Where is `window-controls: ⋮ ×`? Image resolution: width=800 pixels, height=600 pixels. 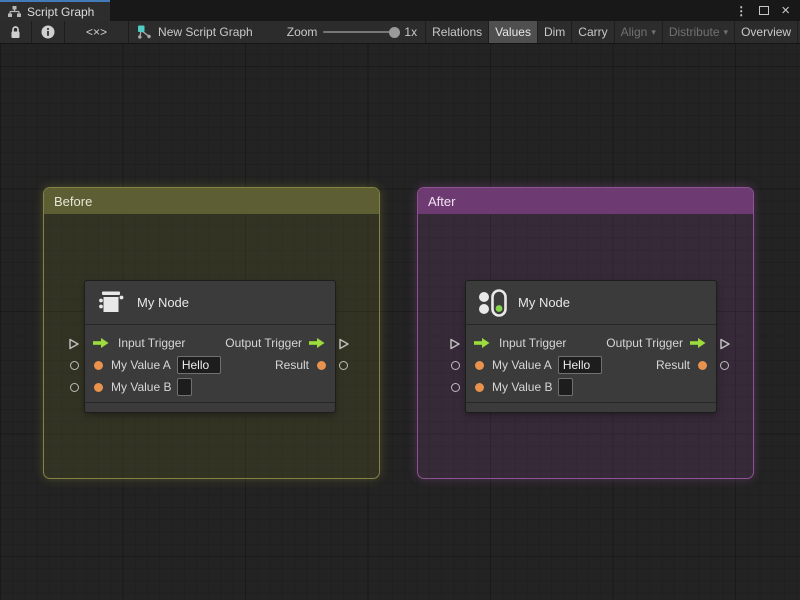 window-controls: ⋮ × is located at coordinates (767, 10).